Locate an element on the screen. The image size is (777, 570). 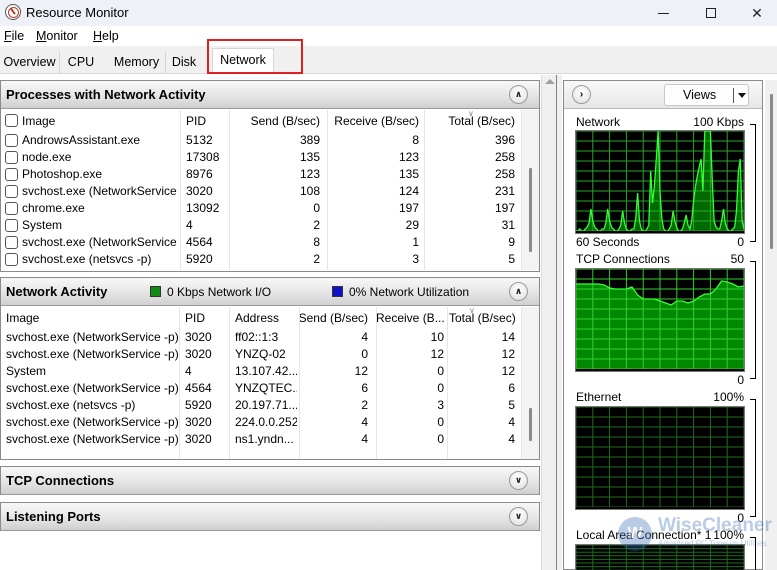
collapse-graphs-button: › is located at coordinates (581, 94).